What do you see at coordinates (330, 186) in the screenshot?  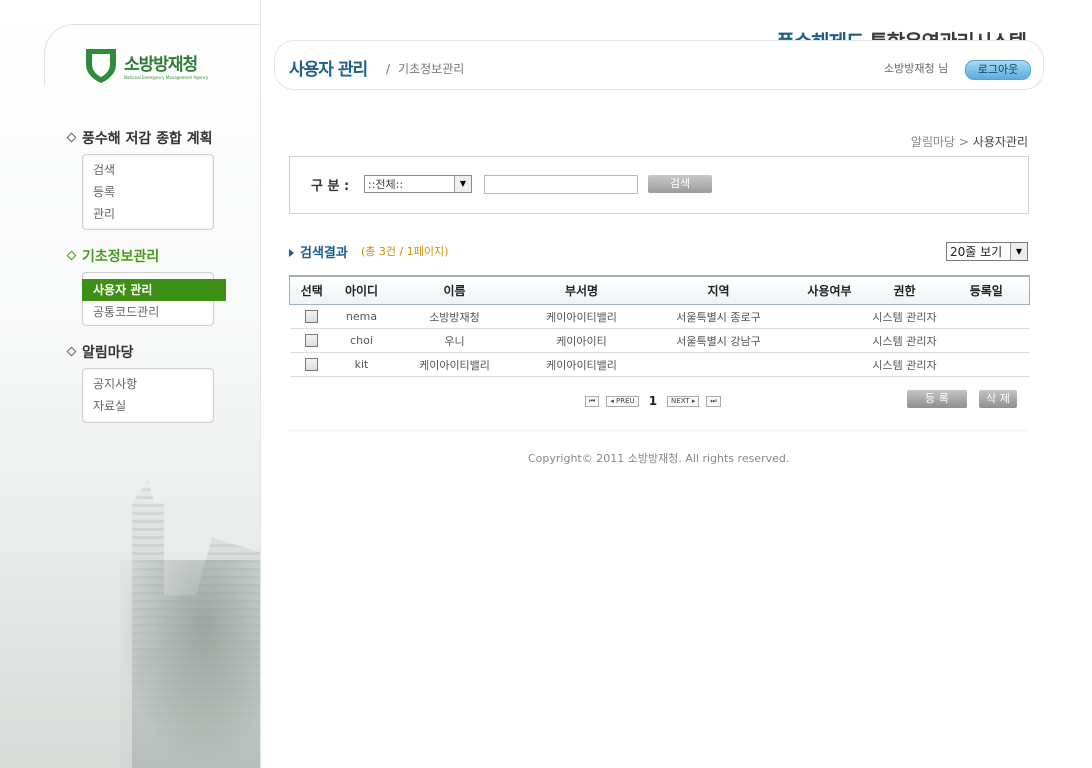 I see `search-category-label: 구 분 :` at bounding box center [330, 186].